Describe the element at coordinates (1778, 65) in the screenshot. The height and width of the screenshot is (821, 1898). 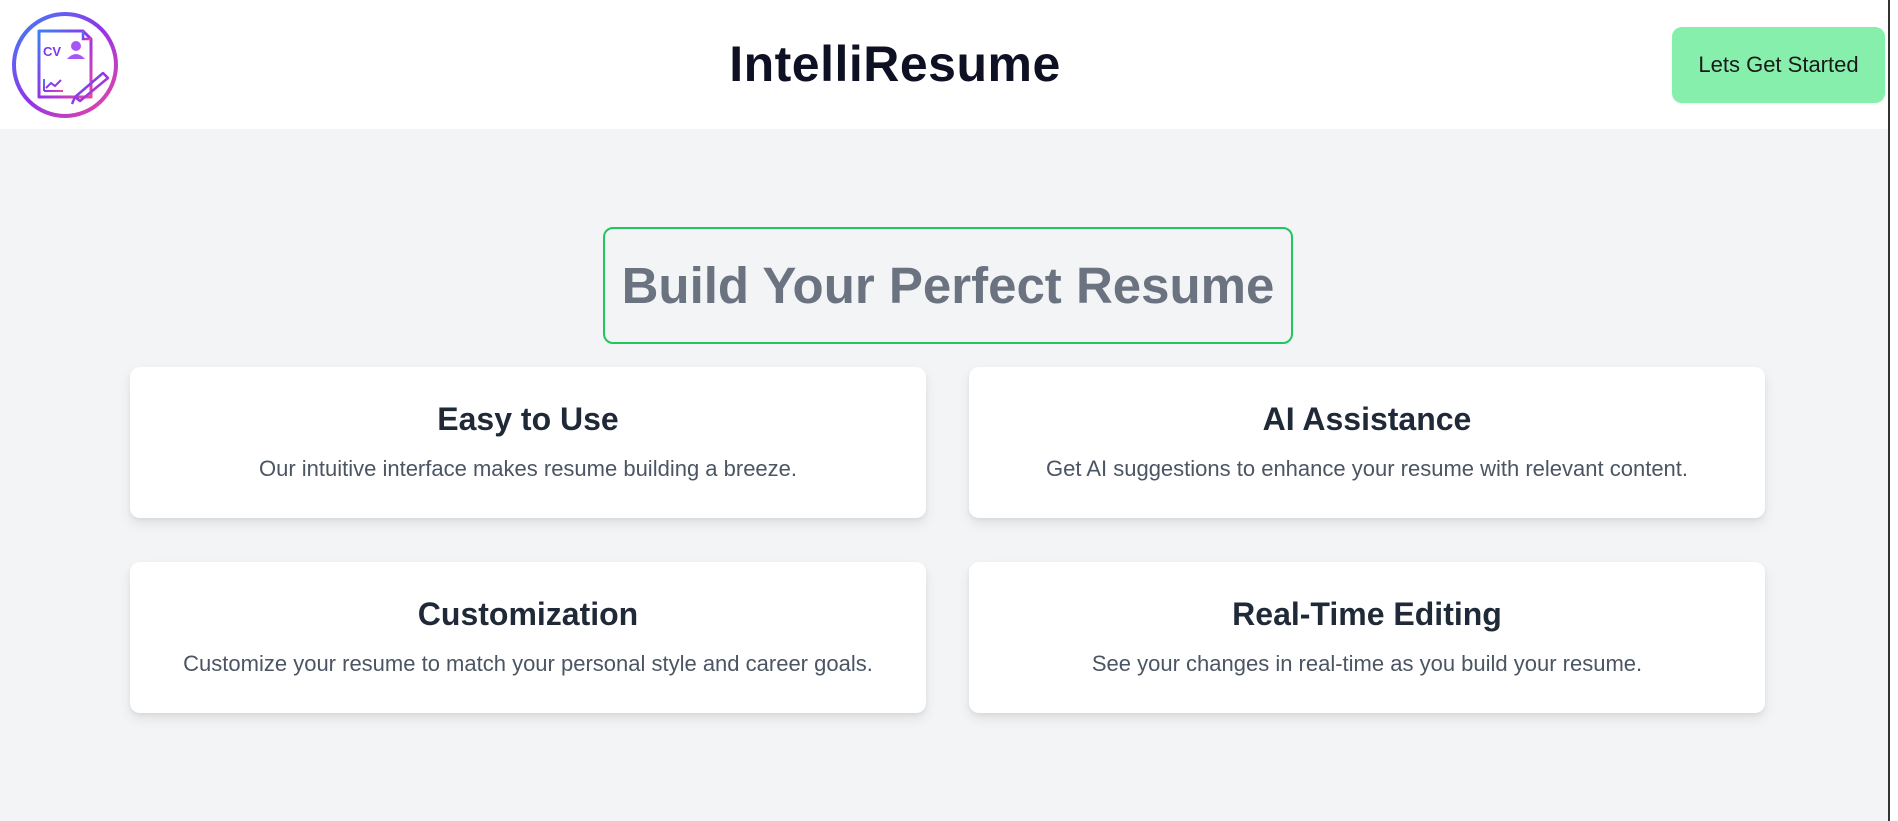
I see `get-started-button: Lets Get Started` at that location.